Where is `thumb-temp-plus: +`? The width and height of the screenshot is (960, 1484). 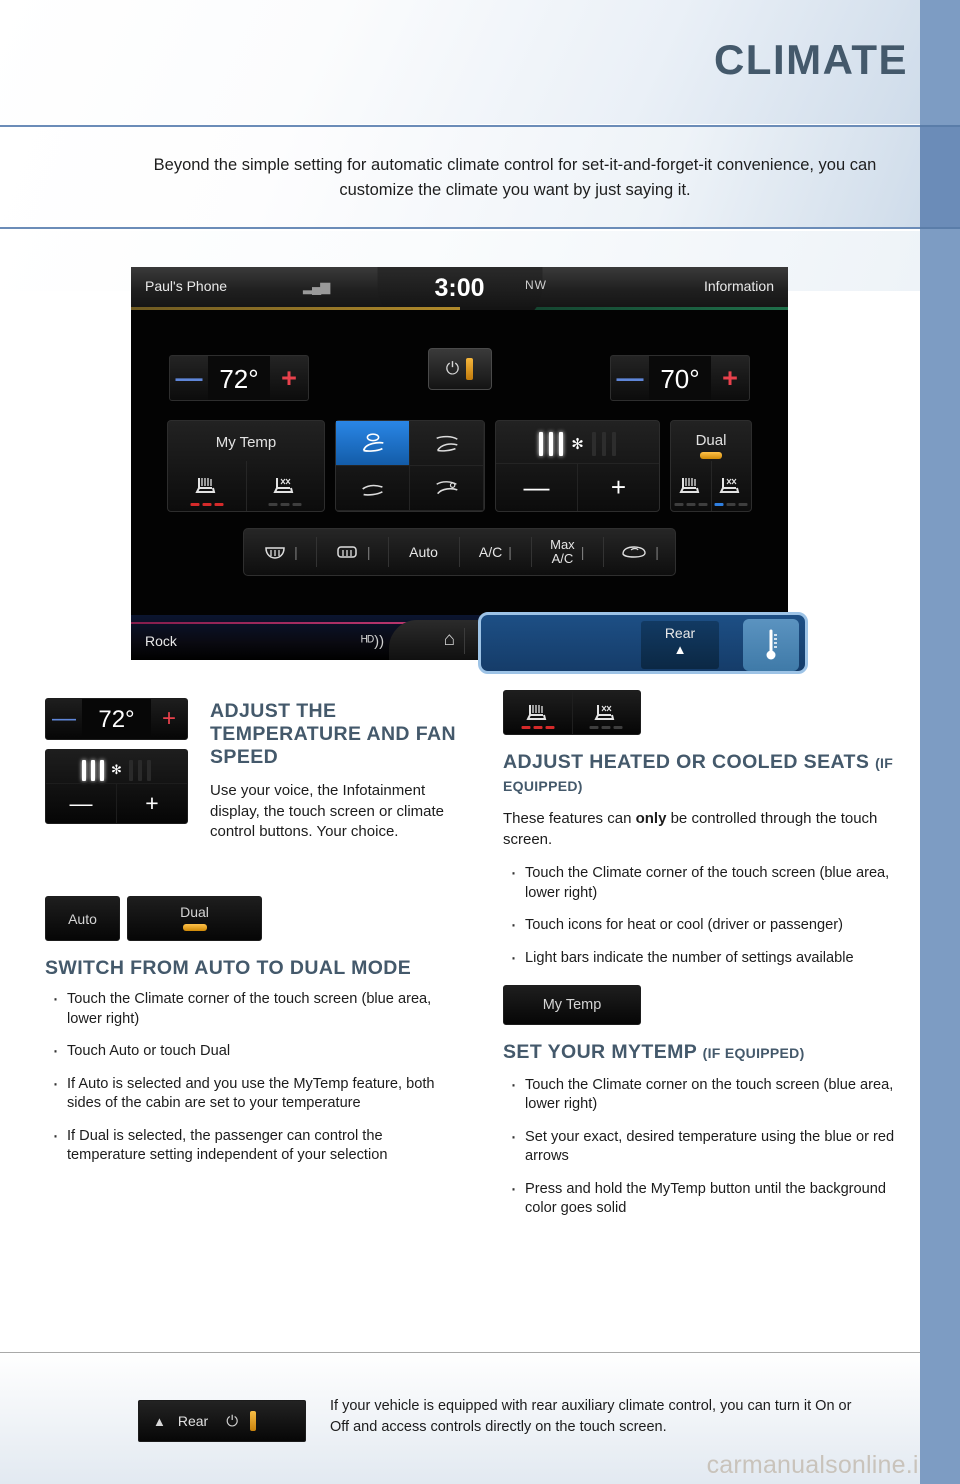 thumb-temp-plus: + is located at coordinates (168, 718).